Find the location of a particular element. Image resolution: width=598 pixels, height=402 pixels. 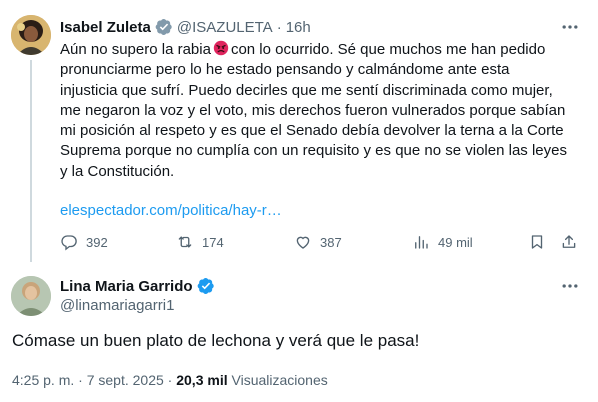

reply-time: 4:25 p. m. is located at coordinates (43, 380).